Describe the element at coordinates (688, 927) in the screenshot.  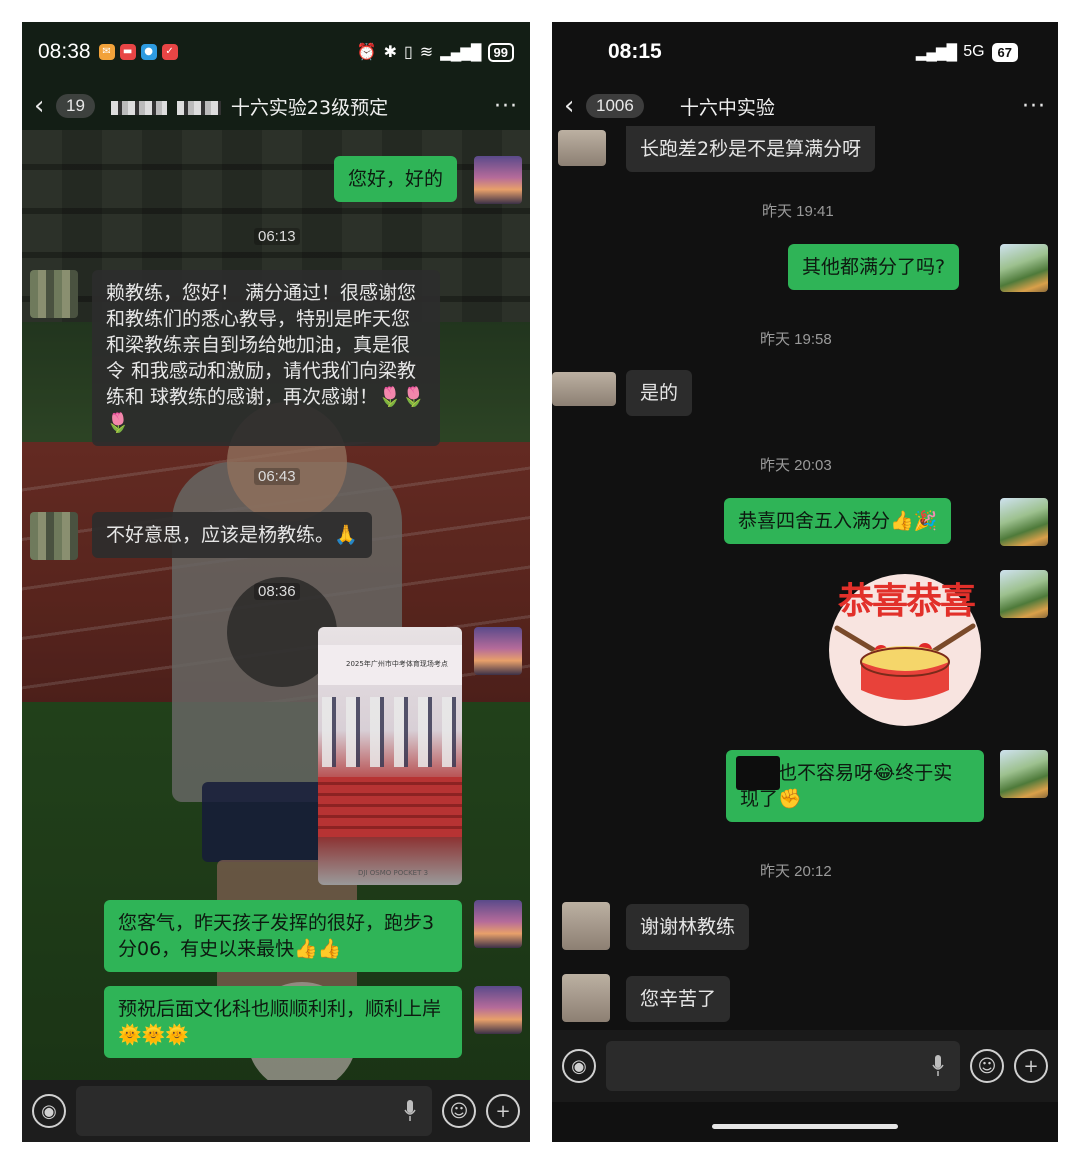
I see `message-incoming: 谢谢林教练` at that location.